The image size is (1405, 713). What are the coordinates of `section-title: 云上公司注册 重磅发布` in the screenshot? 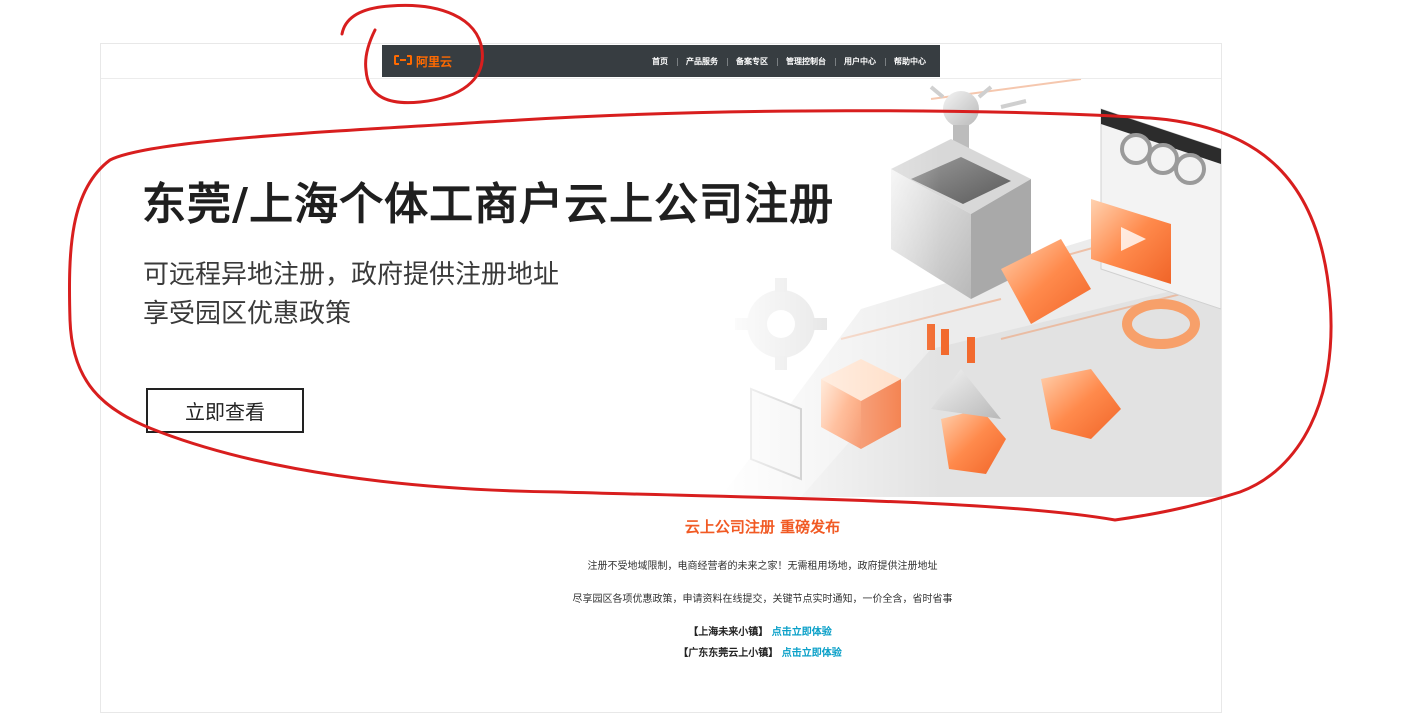 It's located at (762, 527).